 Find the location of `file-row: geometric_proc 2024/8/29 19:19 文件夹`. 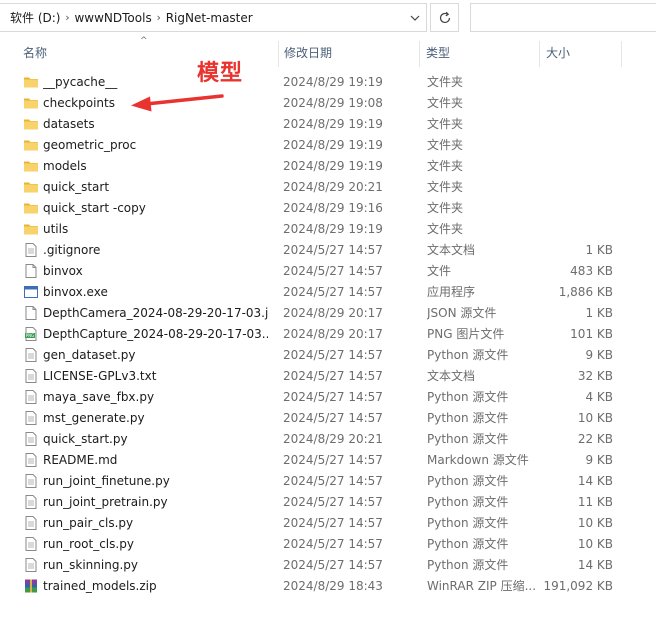

file-row: geometric_proc 2024/8/29 19:19 文件夹 is located at coordinates (328, 145).